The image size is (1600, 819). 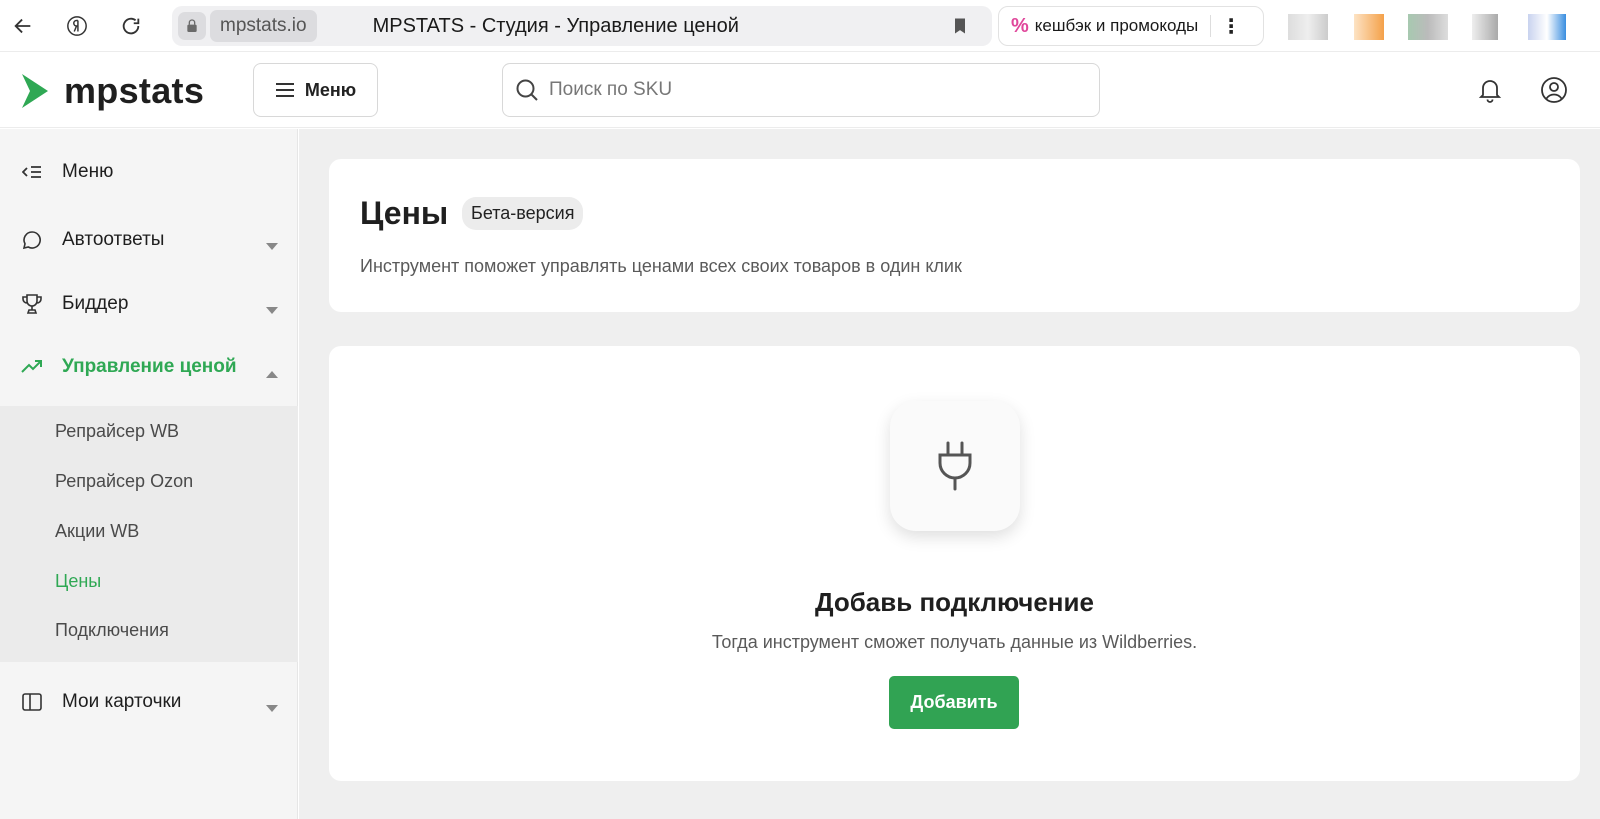 I want to click on back-button, so click(x=23, y=26).